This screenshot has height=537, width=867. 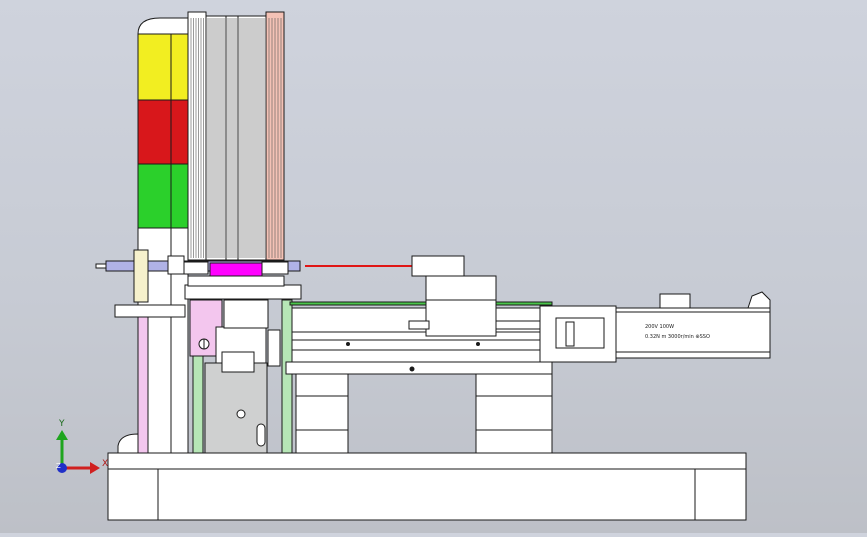 I want to click on signal-green-lamp, so click(x=163, y=196).